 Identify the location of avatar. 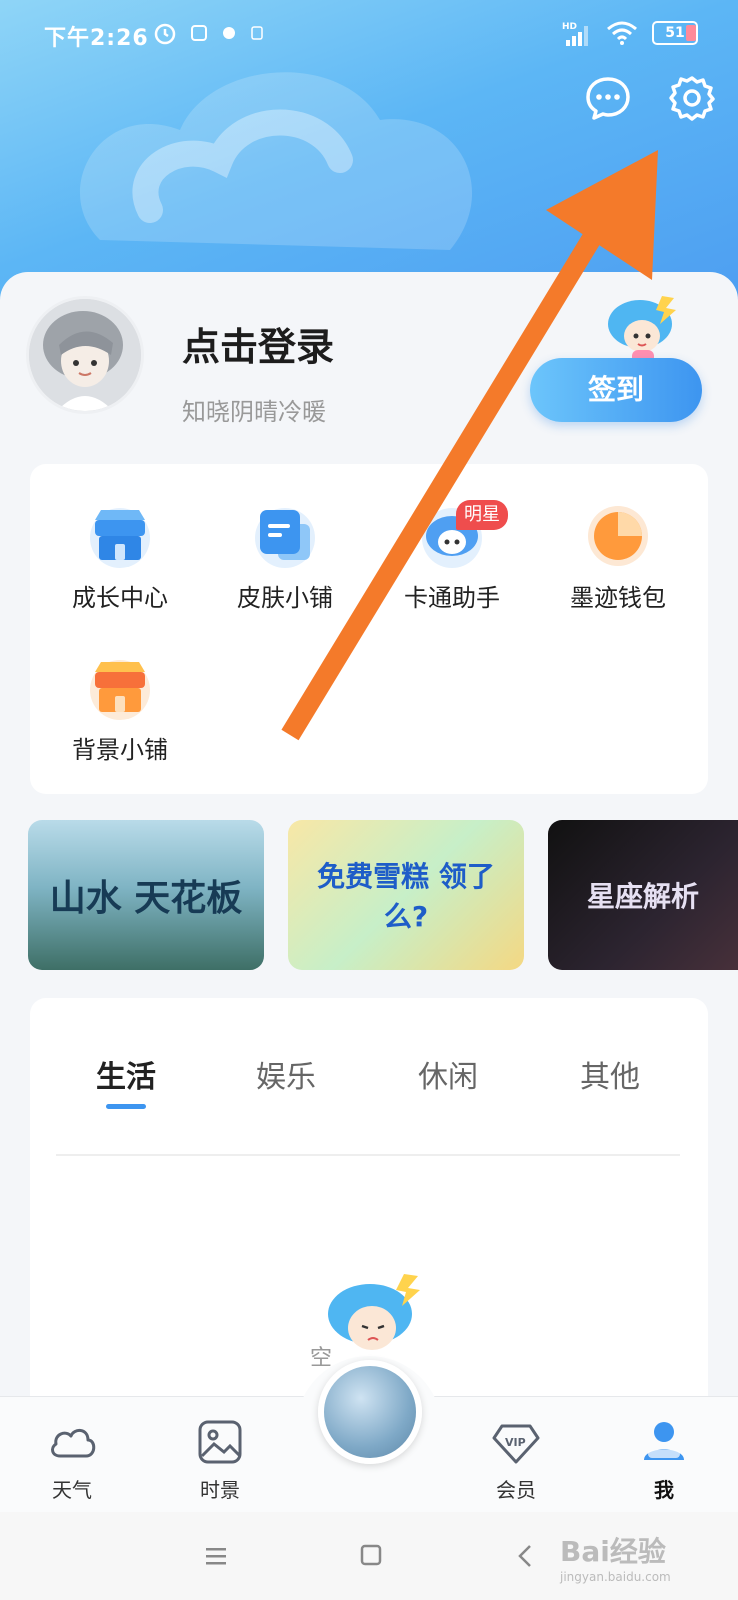
(85, 355).